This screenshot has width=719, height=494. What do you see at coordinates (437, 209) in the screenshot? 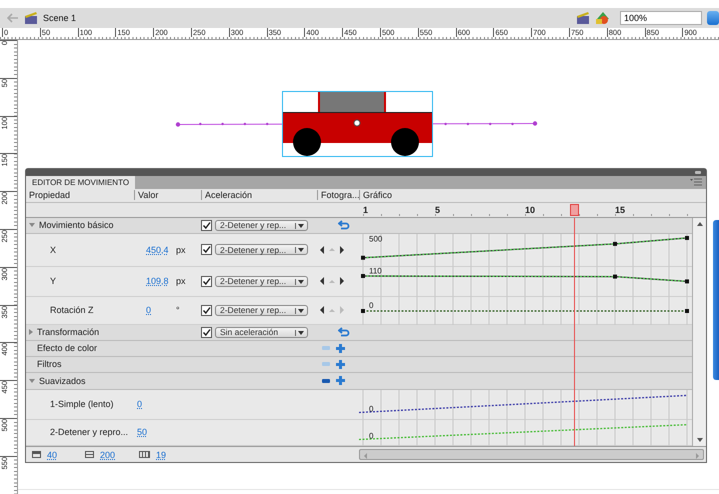
I see `frame-number: 5` at bounding box center [437, 209].